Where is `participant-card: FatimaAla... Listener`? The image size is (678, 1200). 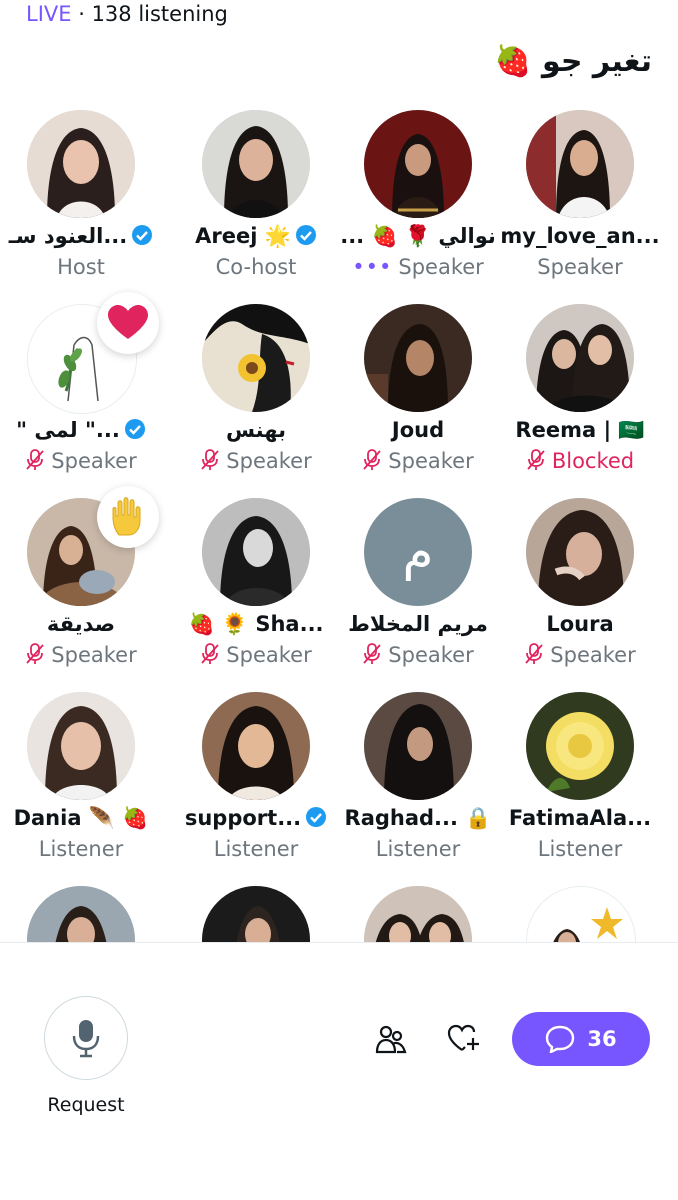 participant-card: FatimaAla... Listener is located at coordinates (580, 783).